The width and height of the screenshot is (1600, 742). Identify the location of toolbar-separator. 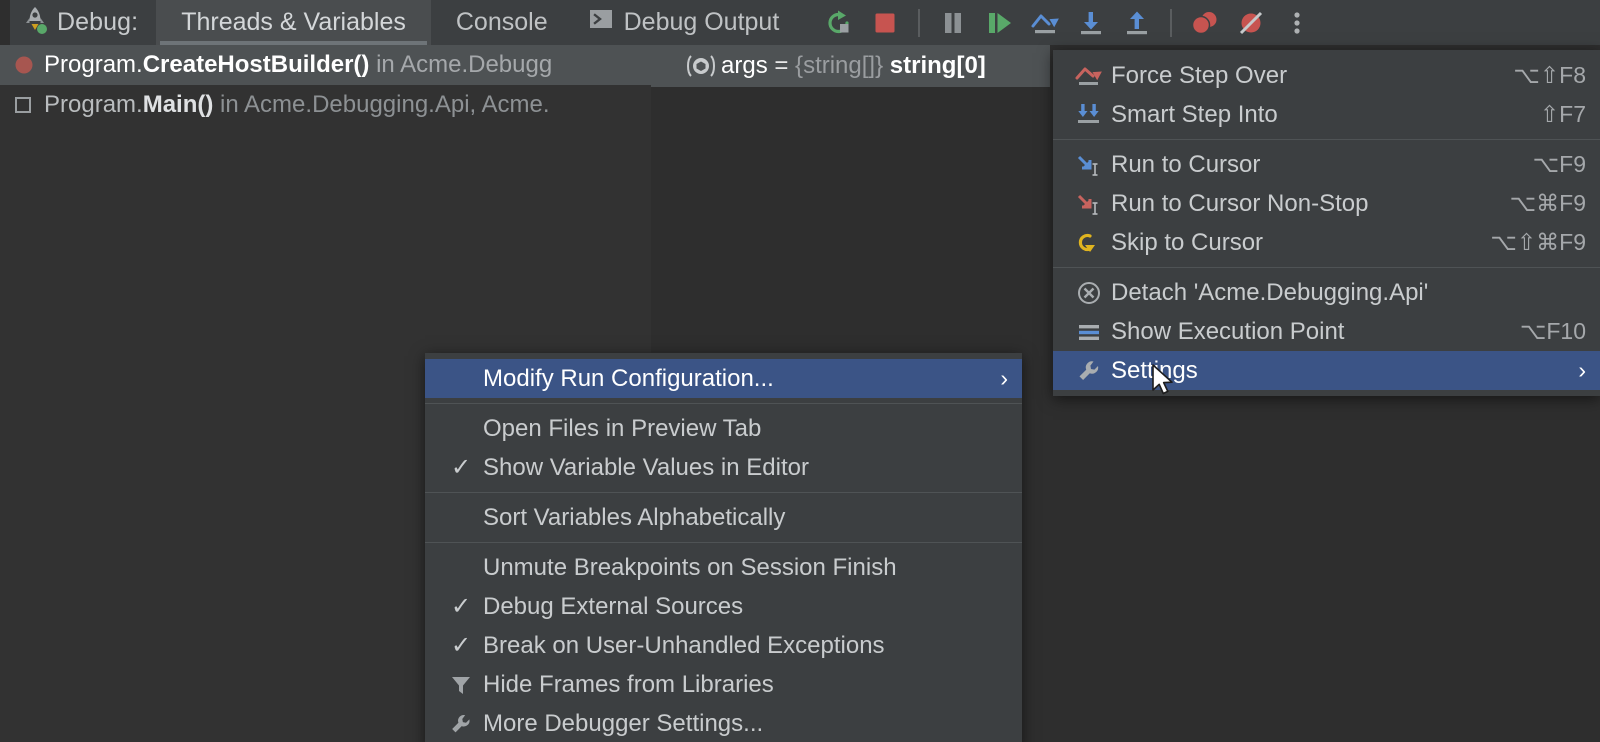
(919, 22).